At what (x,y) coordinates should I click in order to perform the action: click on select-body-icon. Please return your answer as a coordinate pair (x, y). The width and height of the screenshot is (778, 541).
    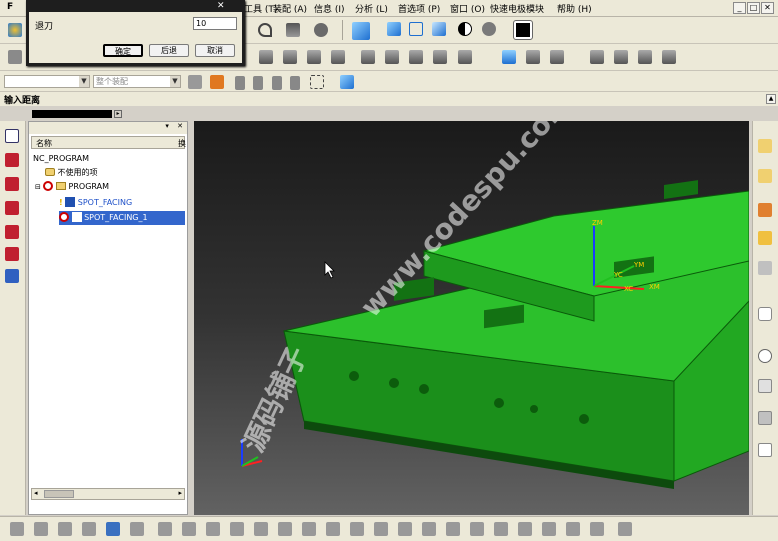
    Looking at the image, I should click on (347, 82).